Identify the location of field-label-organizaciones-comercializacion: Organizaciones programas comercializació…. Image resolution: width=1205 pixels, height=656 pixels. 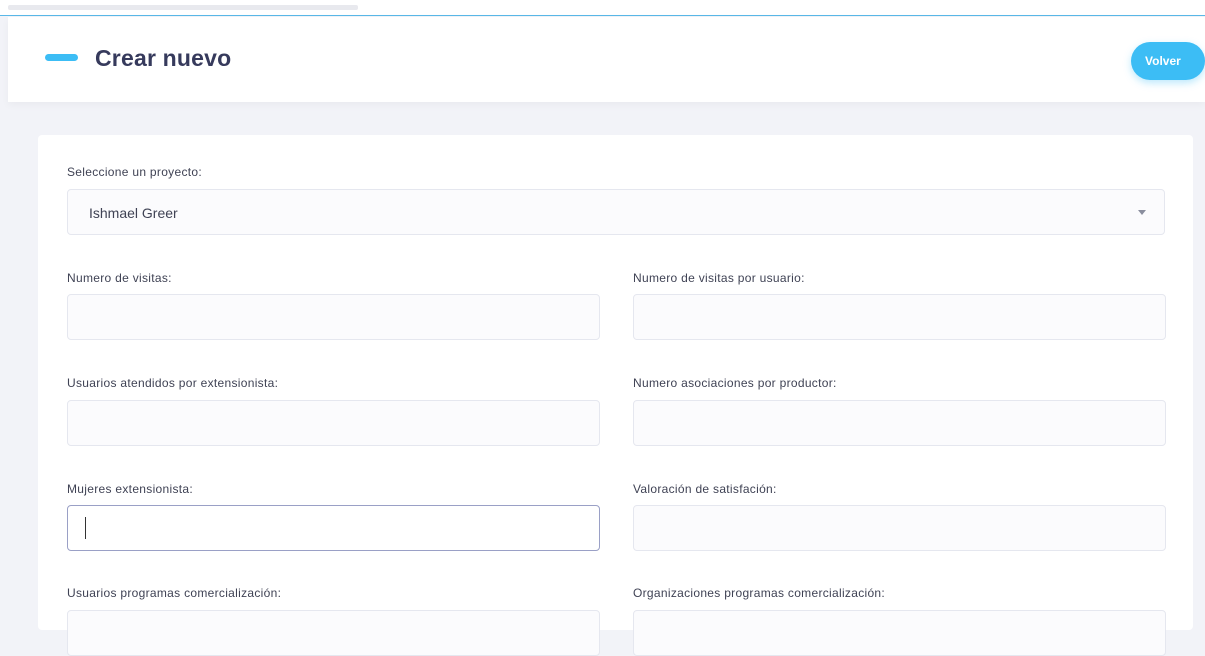
(759, 593).